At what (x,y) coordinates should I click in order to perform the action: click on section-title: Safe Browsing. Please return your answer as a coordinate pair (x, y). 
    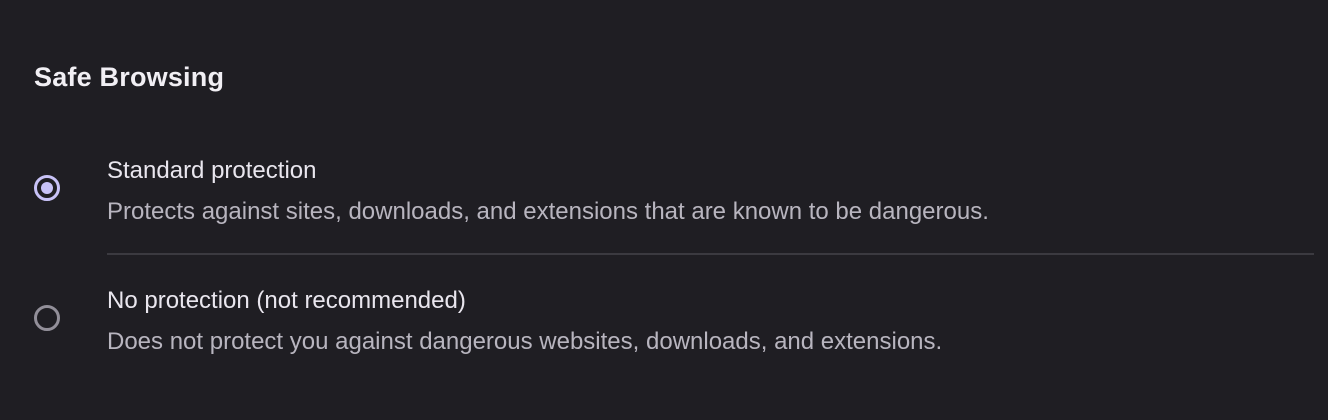
    Looking at the image, I should click on (129, 77).